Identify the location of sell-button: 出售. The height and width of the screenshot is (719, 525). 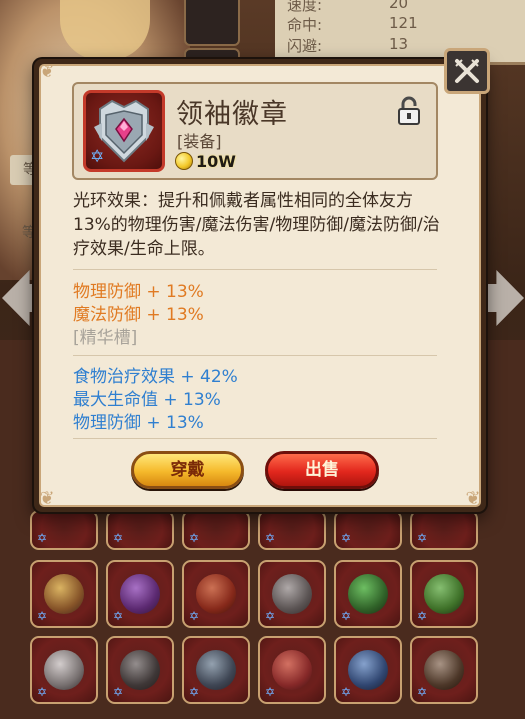
(322, 470).